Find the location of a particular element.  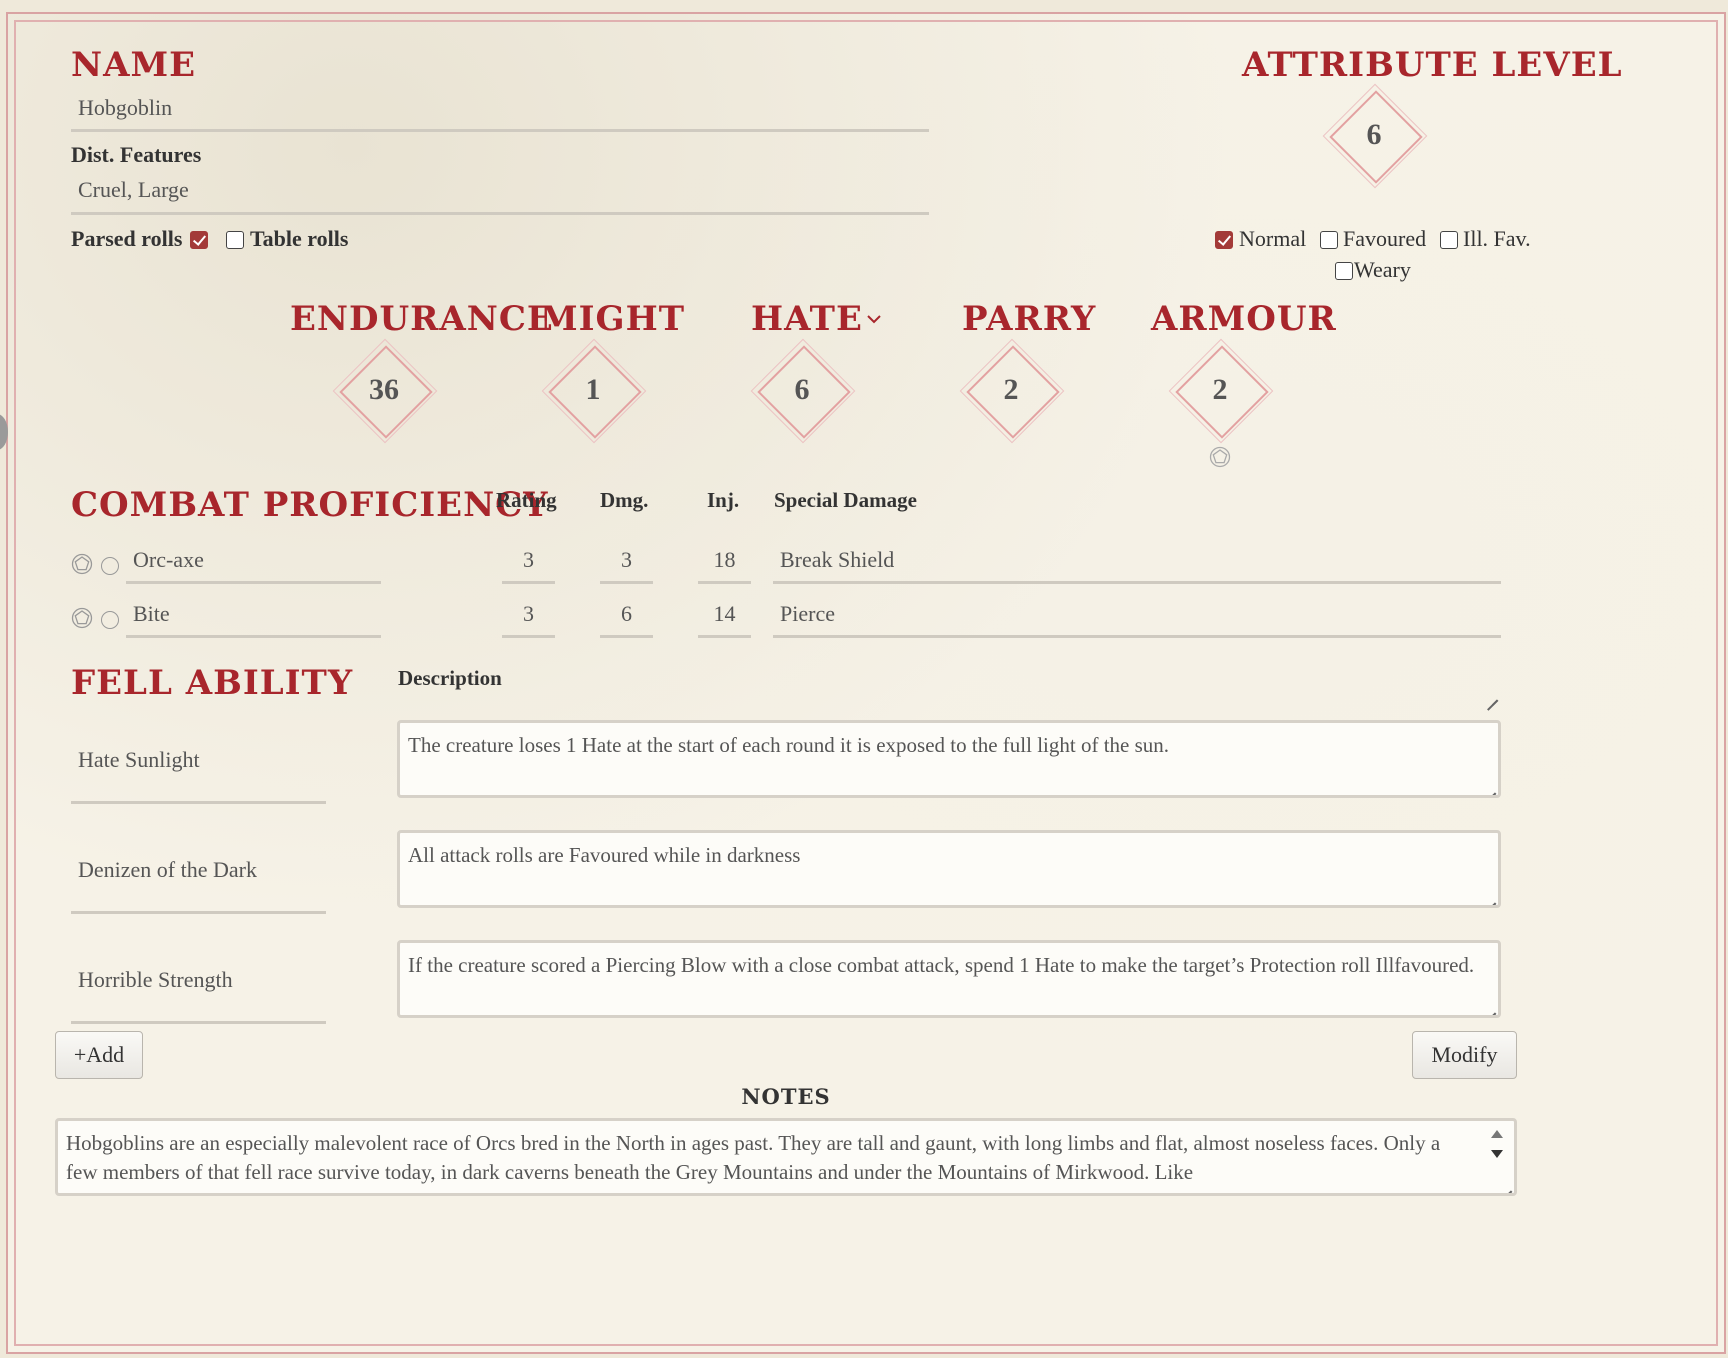

hate-value: 6 is located at coordinates (802, 389).